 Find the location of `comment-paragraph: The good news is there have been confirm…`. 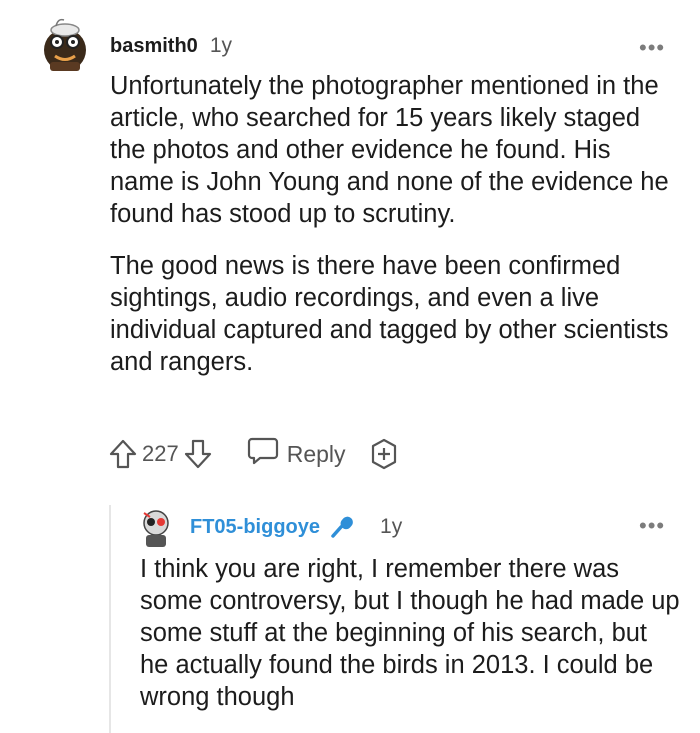

comment-paragraph: The good news is there have been confirm… is located at coordinates (389, 314).